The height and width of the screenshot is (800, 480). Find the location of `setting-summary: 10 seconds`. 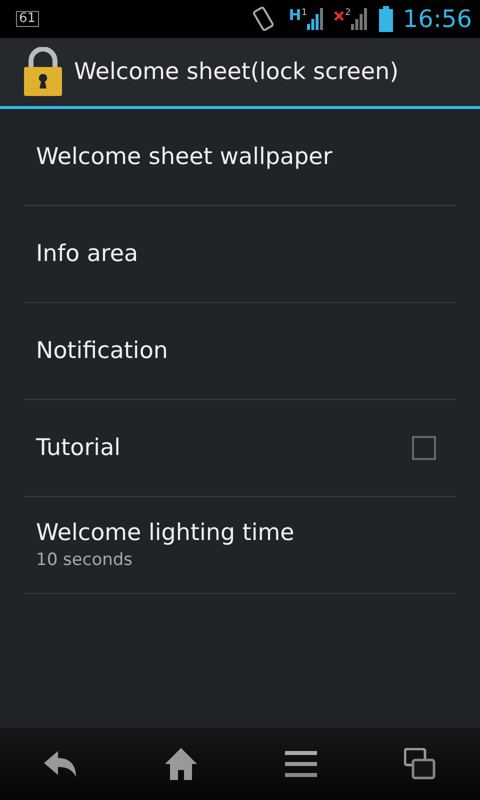

setting-summary: 10 seconds is located at coordinates (85, 560).